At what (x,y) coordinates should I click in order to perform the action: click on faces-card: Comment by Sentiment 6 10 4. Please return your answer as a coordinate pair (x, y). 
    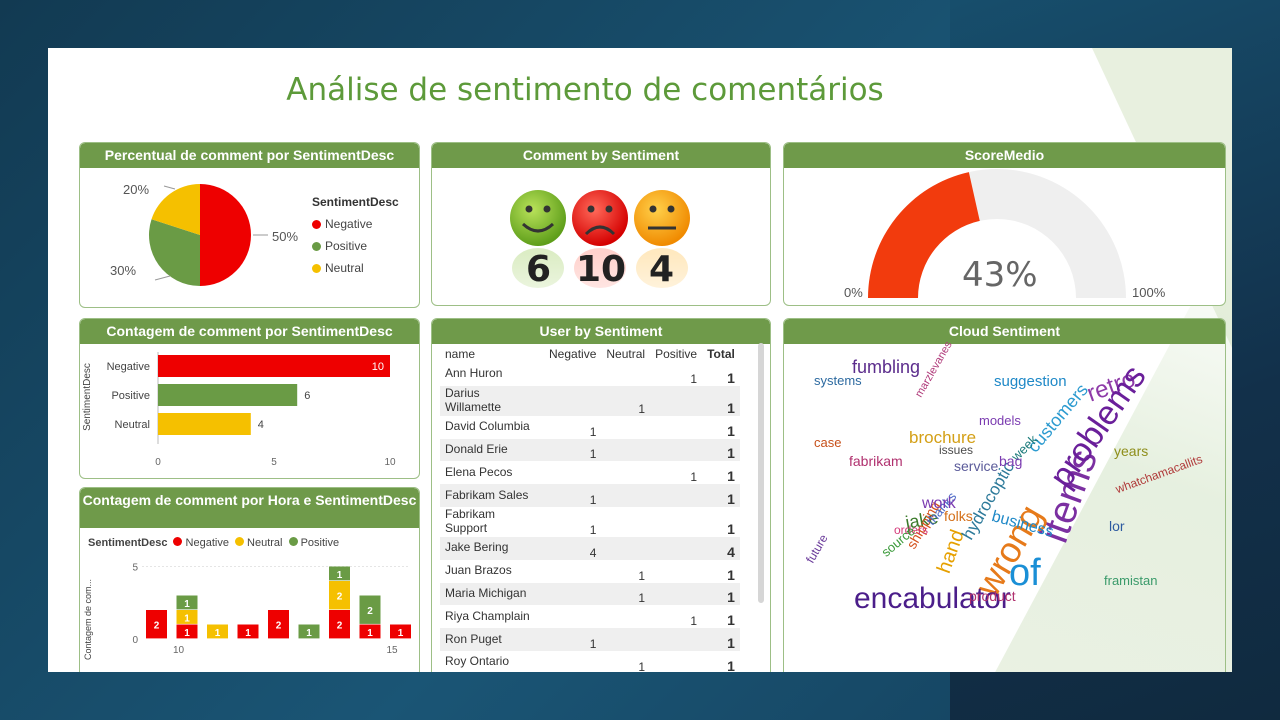
    Looking at the image, I should click on (601, 224).